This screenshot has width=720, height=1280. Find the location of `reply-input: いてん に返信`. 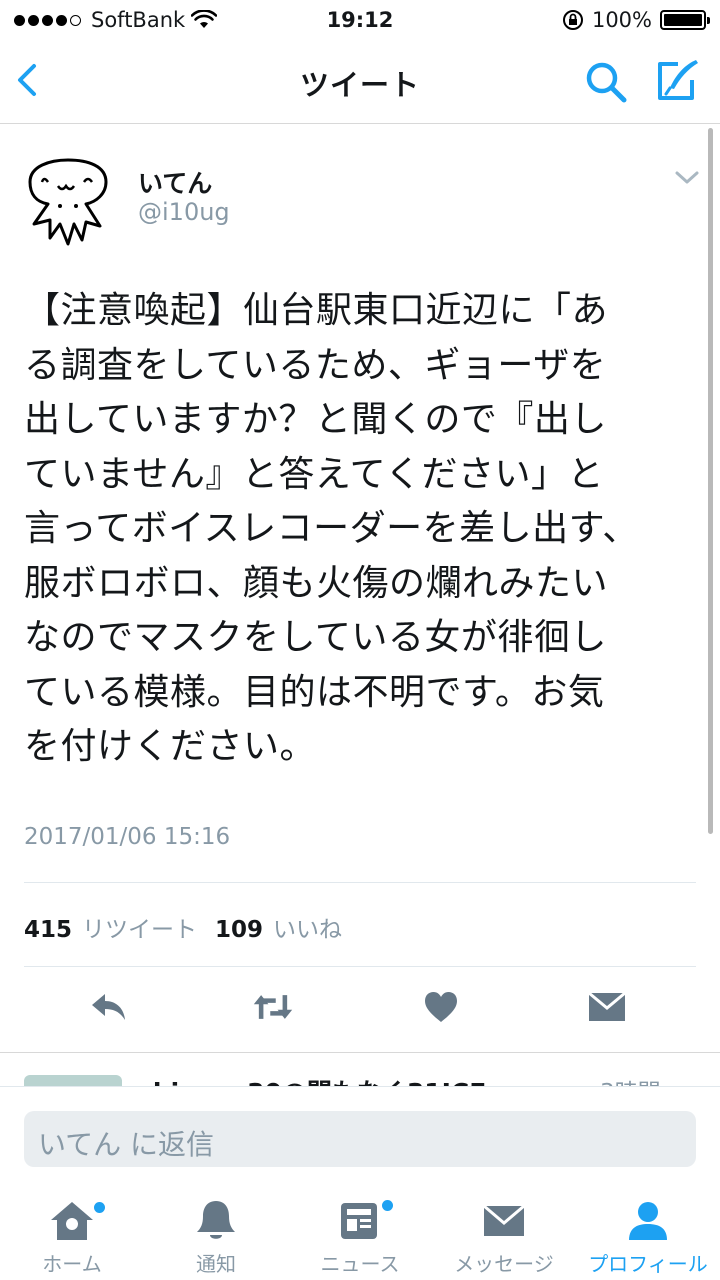

reply-input: いてん に返信 is located at coordinates (360, 1139).